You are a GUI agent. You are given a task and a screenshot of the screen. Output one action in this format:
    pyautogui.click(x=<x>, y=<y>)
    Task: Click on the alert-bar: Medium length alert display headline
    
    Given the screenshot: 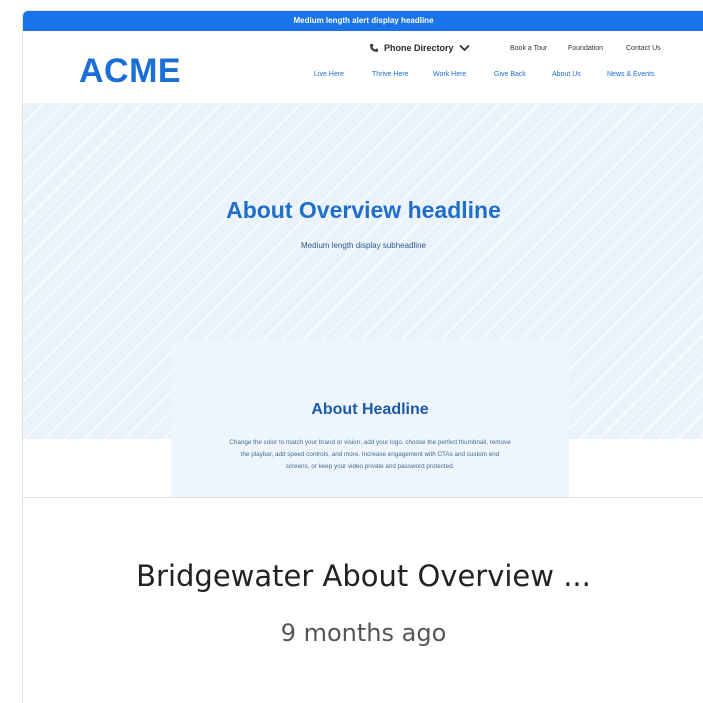 What is the action you would take?
    pyautogui.click(x=363, y=21)
    